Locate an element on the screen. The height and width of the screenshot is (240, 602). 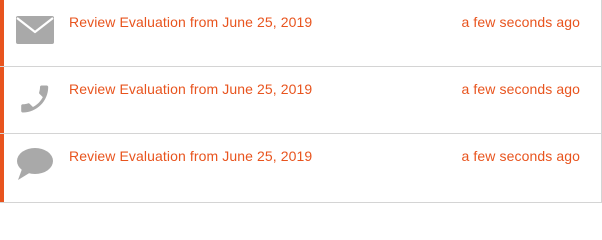
envelope-icon is located at coordinates (35, 30).